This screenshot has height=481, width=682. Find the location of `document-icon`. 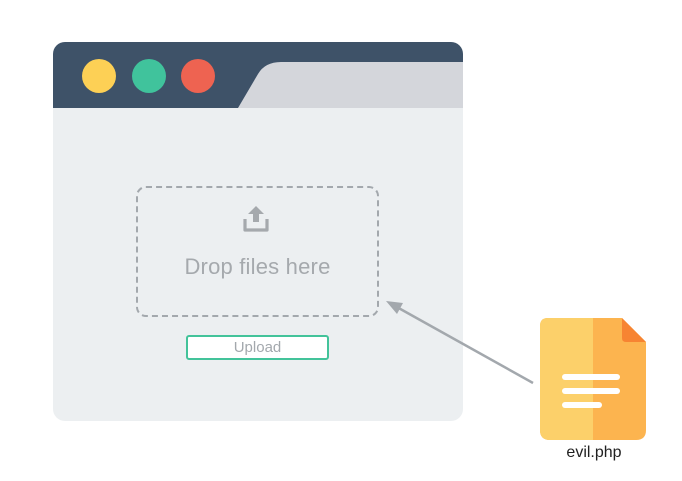

document-icon is located at coordinates (593, 379).